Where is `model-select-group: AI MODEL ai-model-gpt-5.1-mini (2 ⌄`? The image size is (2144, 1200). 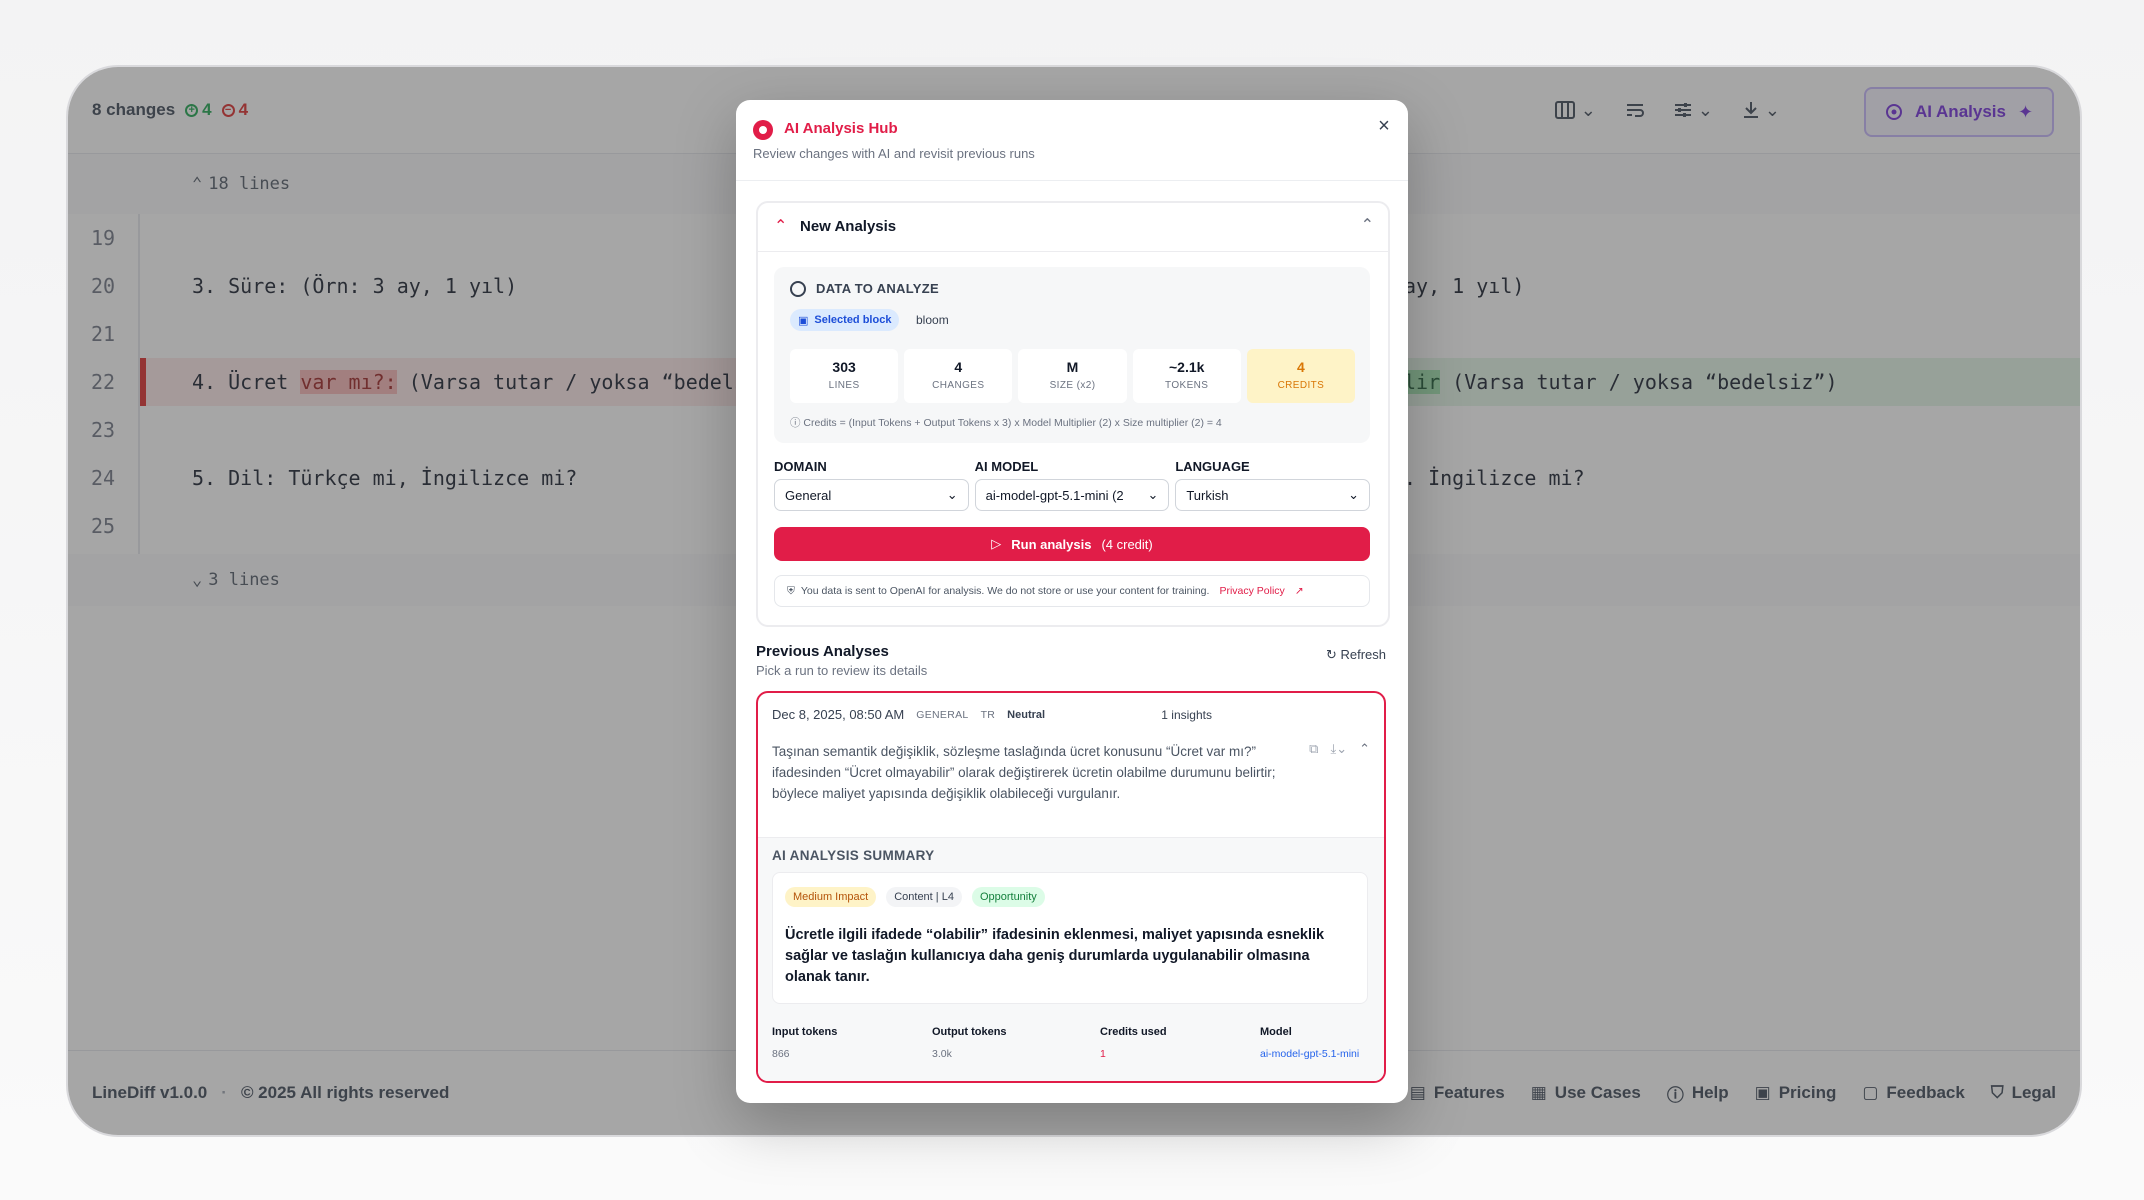
model-select-group: AI MODEL ai-model-gpt-5.1-mini (2 ⌄ is located at coordinates (1072, 485).